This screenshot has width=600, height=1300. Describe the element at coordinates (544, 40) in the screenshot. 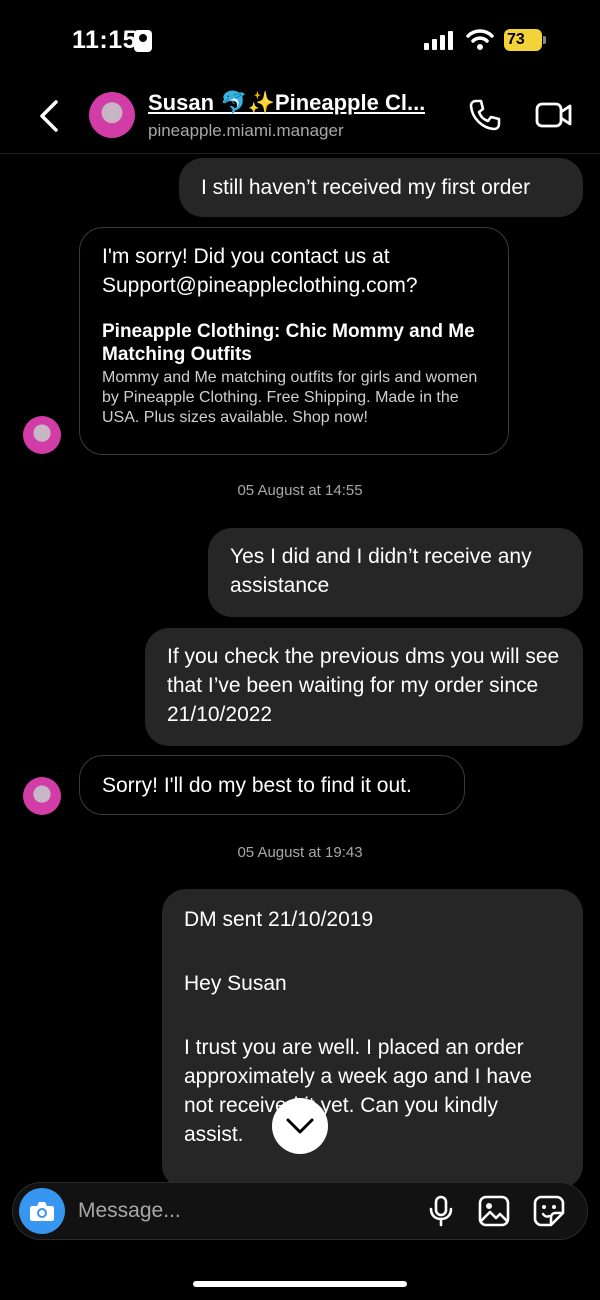

I see `battery-tip` at that location.